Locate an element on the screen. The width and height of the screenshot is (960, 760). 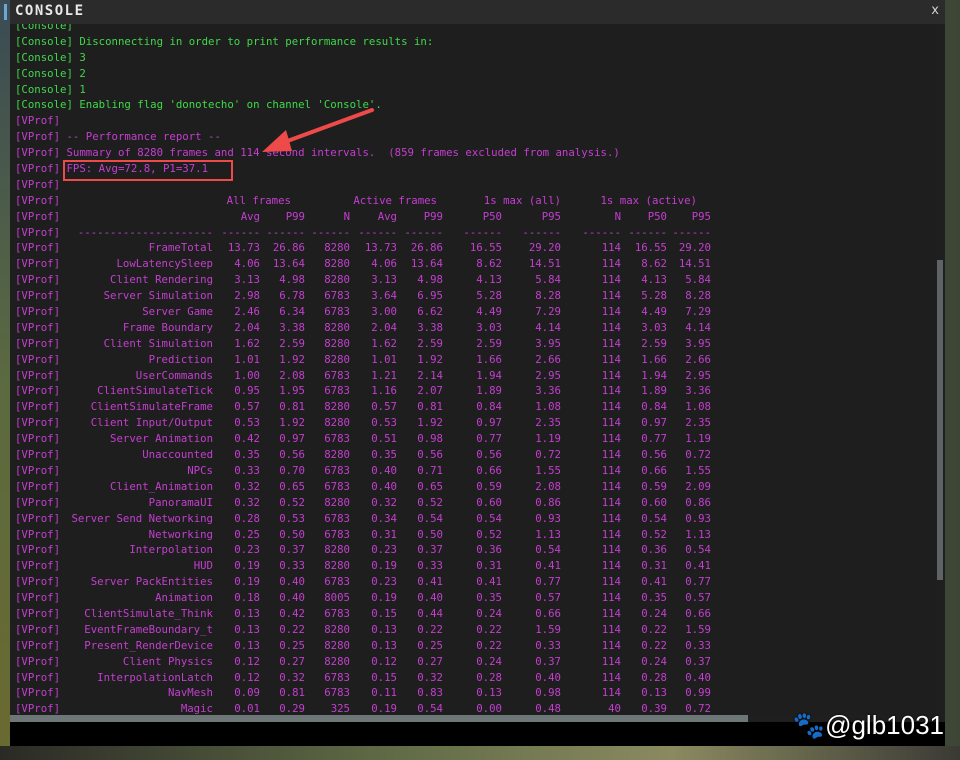
watermark-text: @glb1031 is located at coordinates (884, 725).